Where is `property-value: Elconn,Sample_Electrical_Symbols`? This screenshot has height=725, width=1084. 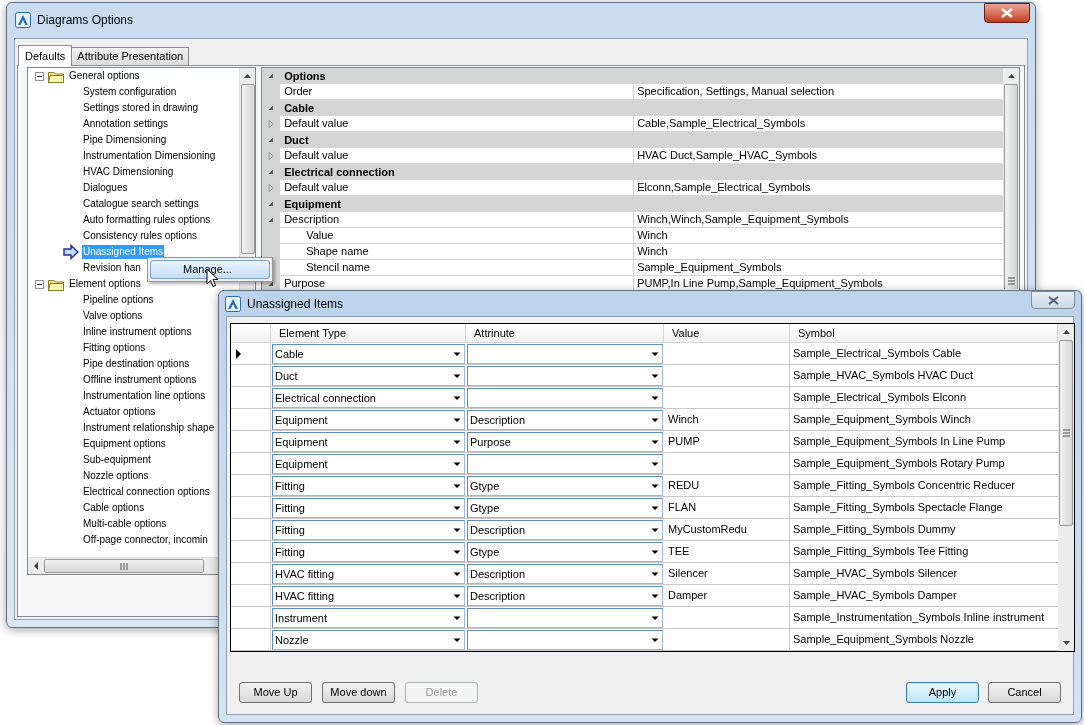
property-value: Elconn,Sample_Electrical_Symbols is located at coordinates (724, 187).